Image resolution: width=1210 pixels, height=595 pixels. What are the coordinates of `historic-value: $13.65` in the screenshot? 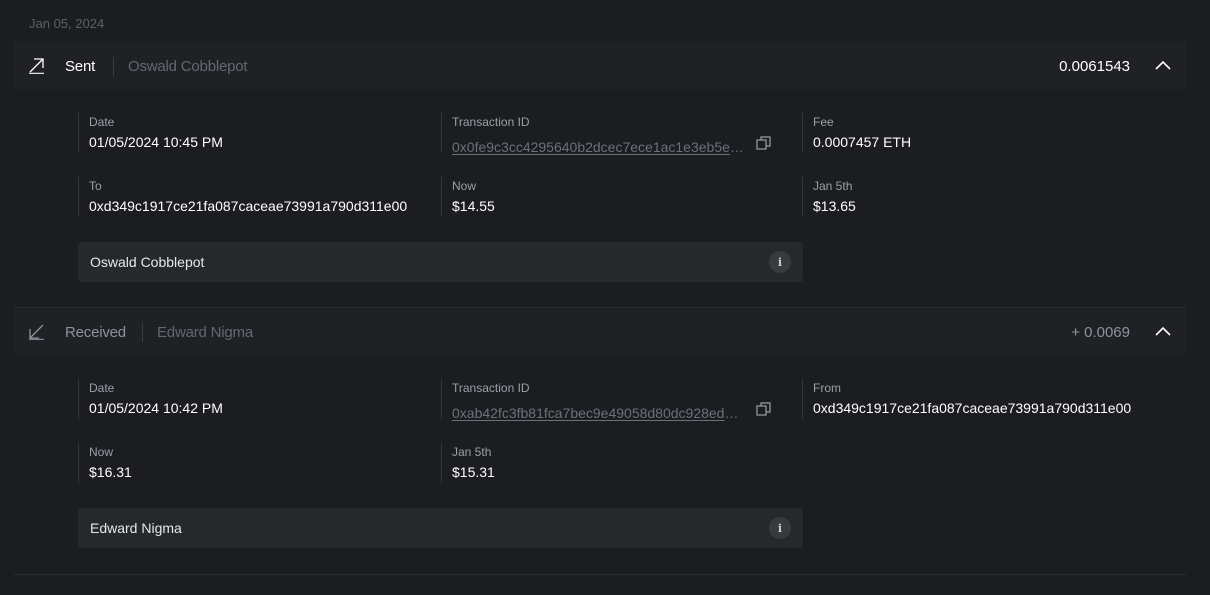 It's located at (834, 206).